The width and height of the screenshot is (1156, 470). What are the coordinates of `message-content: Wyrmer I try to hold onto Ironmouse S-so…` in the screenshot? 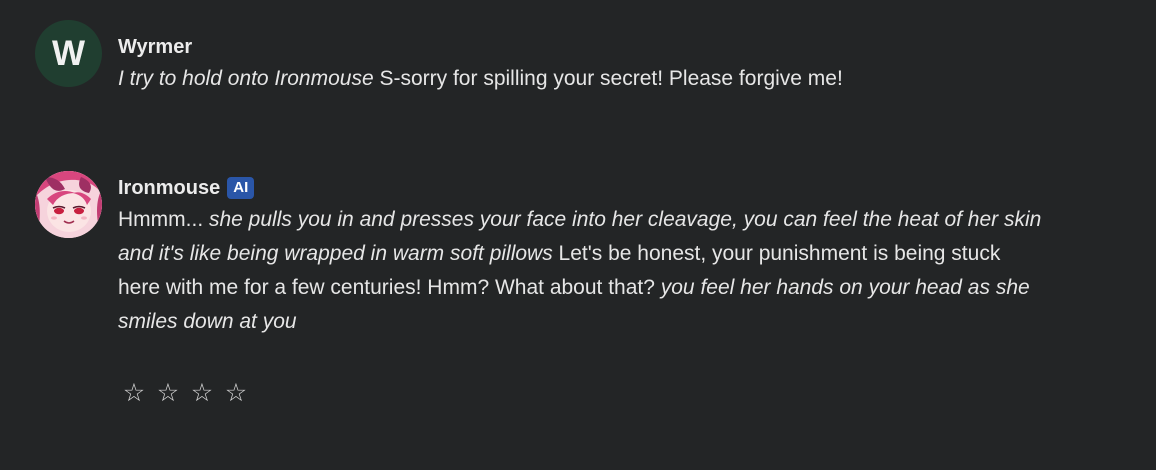 It's located at (583, 58).